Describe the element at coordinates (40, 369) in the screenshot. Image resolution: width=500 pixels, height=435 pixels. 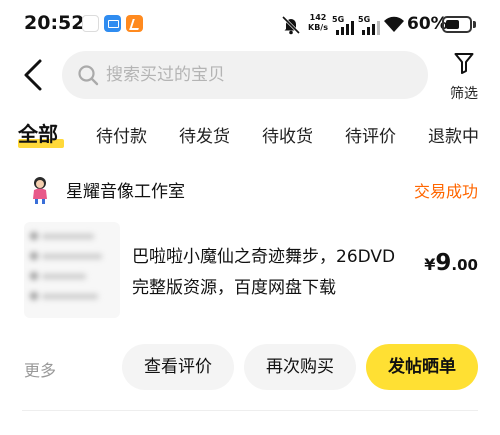
I see `more-button: 更多` at that location.